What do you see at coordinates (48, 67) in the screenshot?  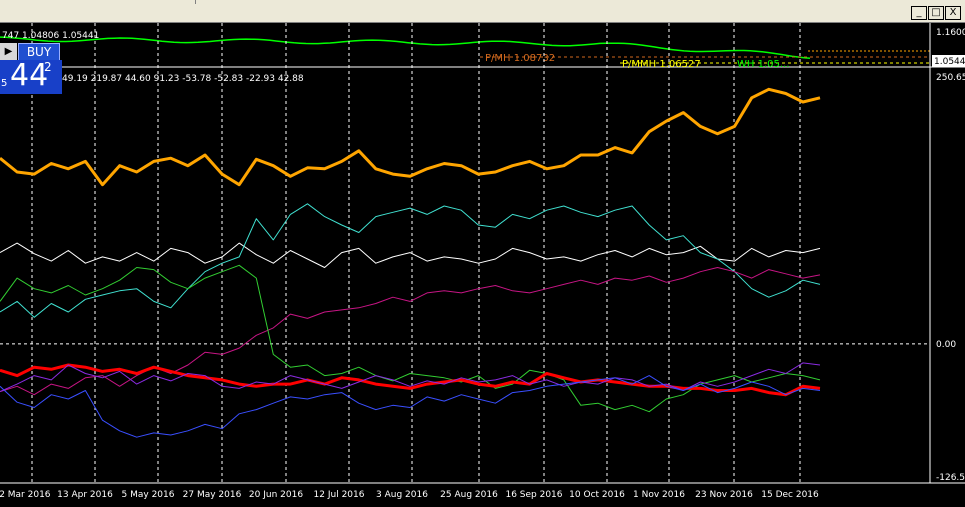 I see `price-superscript: 2` at bounding box center [48, 67].